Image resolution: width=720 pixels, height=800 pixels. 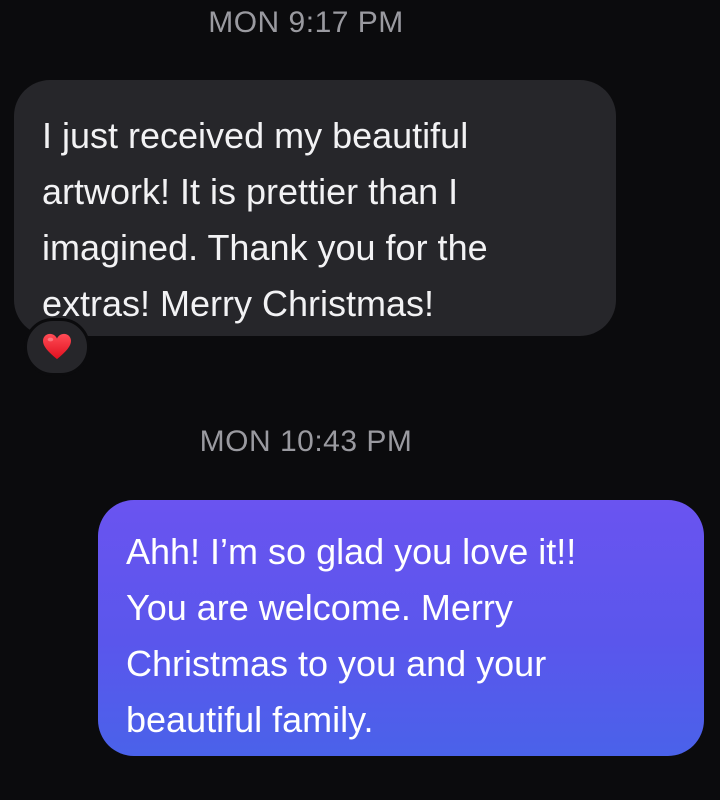 What do you see at coordinates (306, 441) in the screenshot?
I see `message-timestamp: MON 10:43 PM` at bounding box center [306, 441].